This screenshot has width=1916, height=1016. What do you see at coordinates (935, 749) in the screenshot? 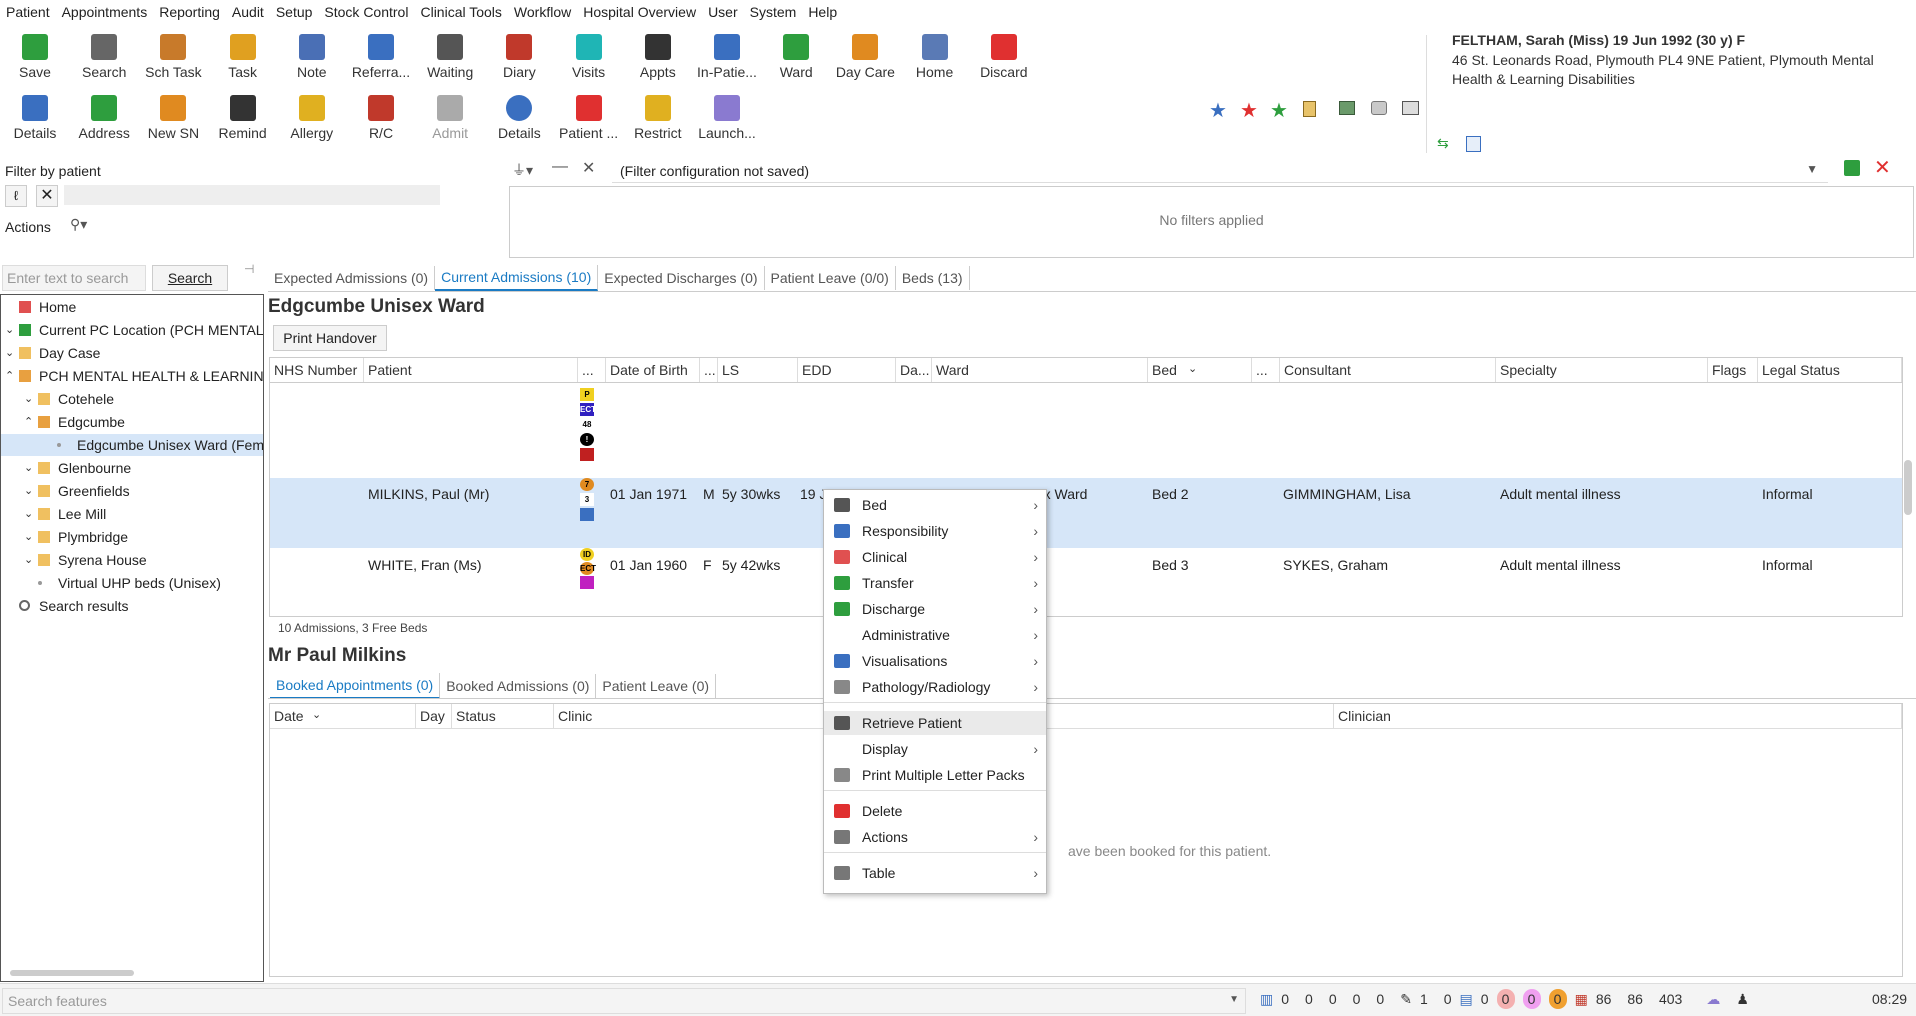
I see `context-menu-item-display: Display ›` at bounding box center [935, 749].